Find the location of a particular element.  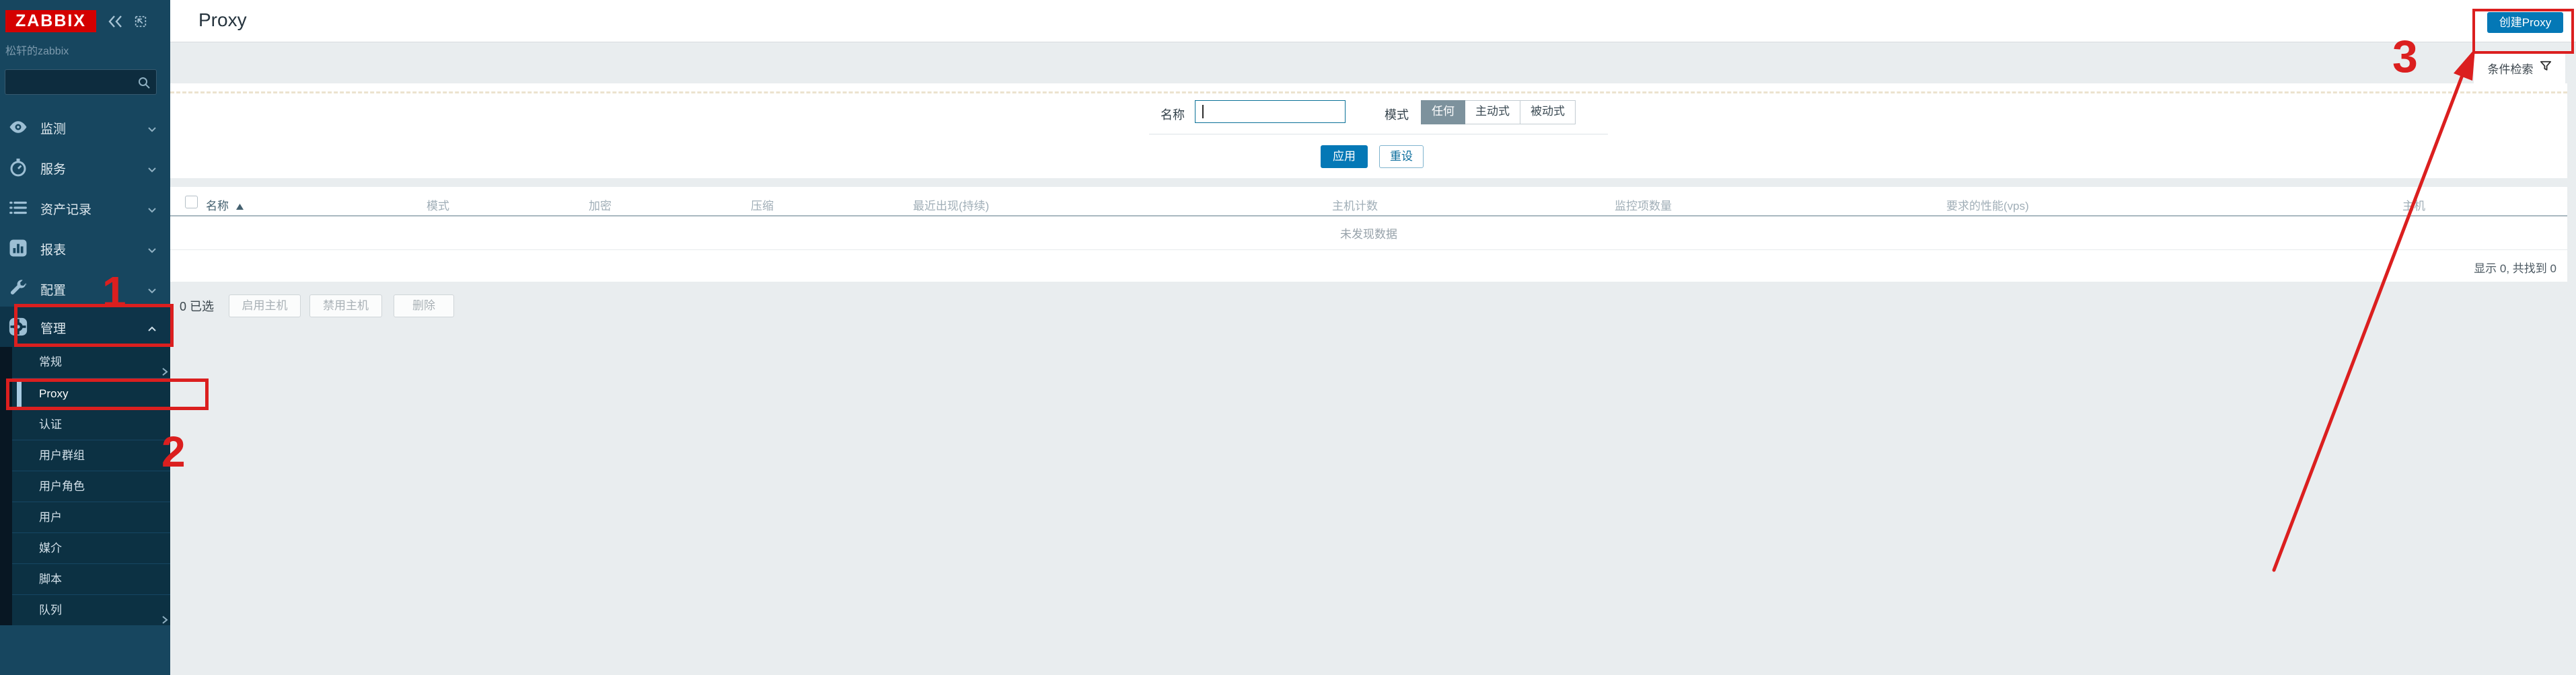

column-header-required-performance: 要求的性能(vps) is located at coordinates (1987, 206).